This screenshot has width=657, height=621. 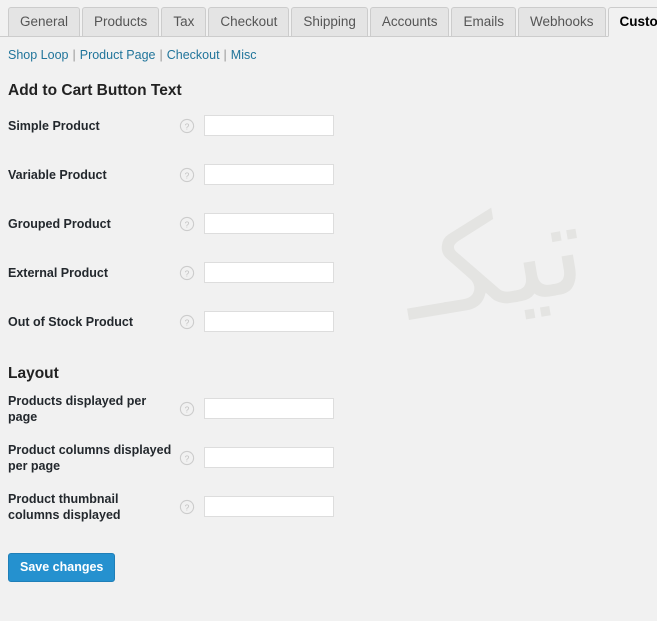 I want to click on field-label: External Product, so click(x=58, y=272).